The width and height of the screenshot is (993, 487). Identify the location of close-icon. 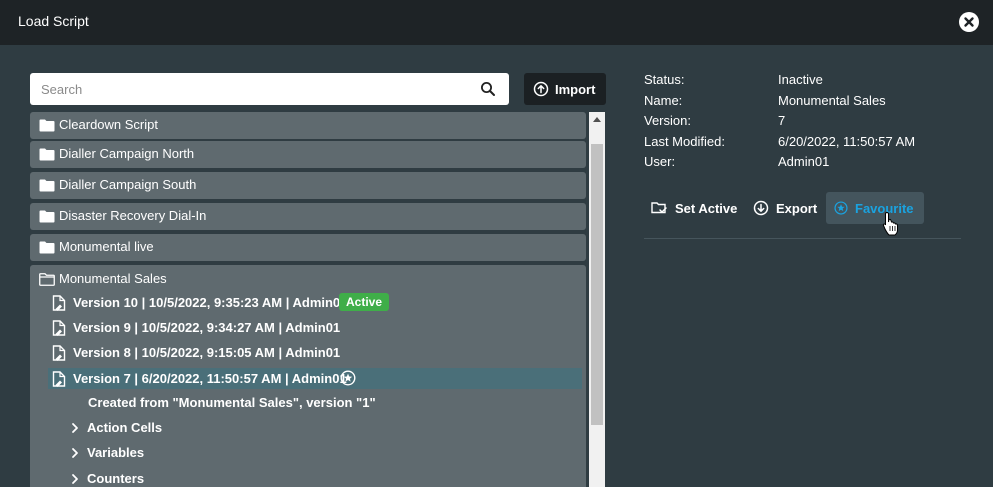
(969, 22).